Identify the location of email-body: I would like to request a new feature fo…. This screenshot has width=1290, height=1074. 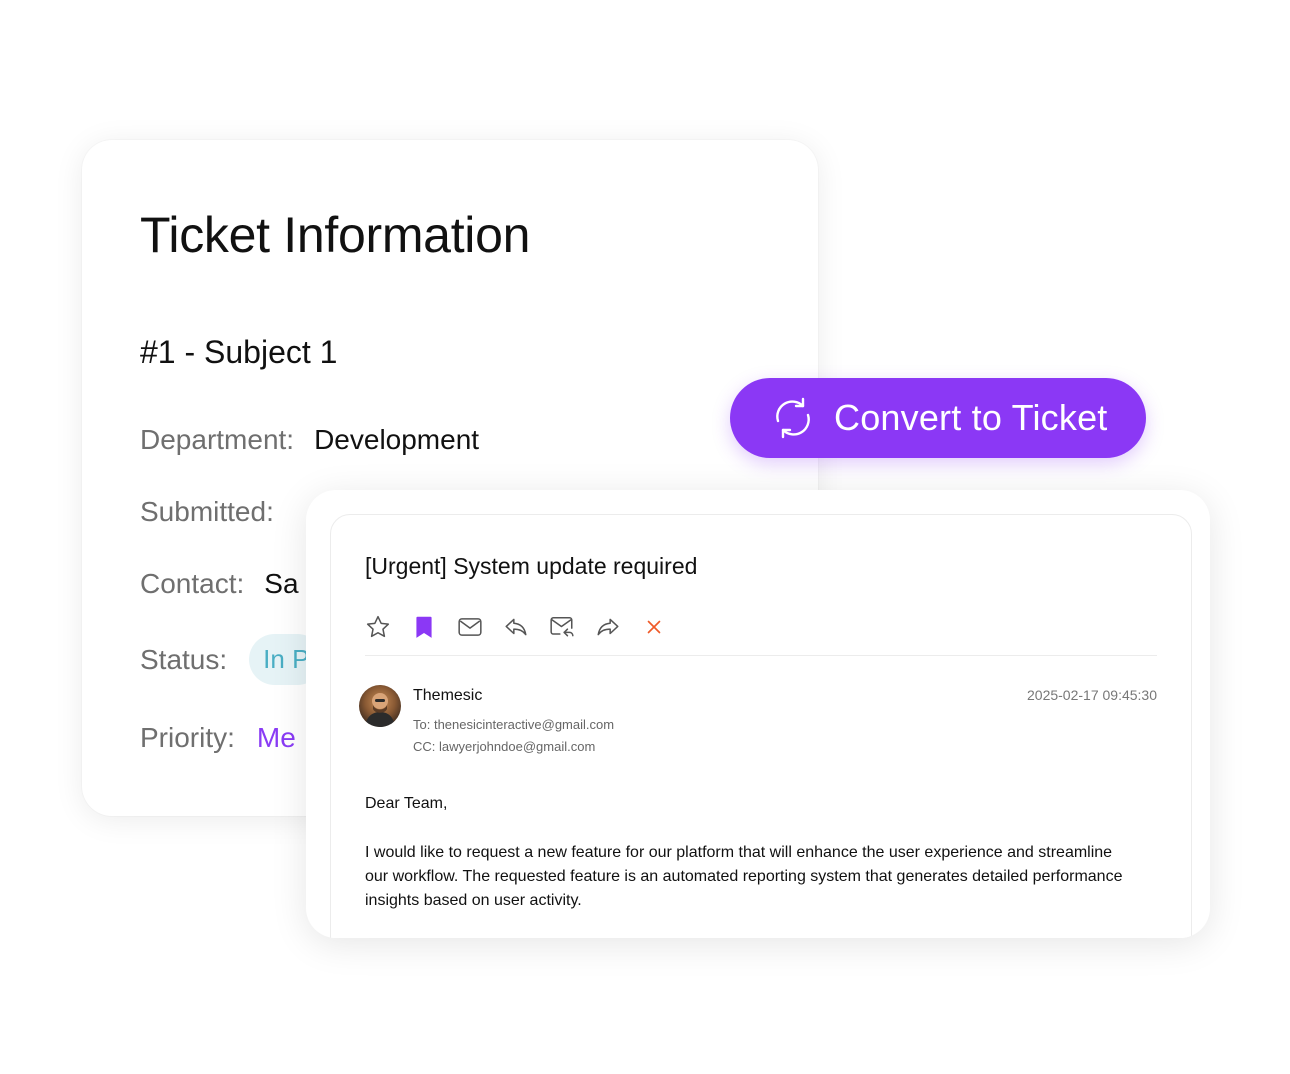
(744, 876).